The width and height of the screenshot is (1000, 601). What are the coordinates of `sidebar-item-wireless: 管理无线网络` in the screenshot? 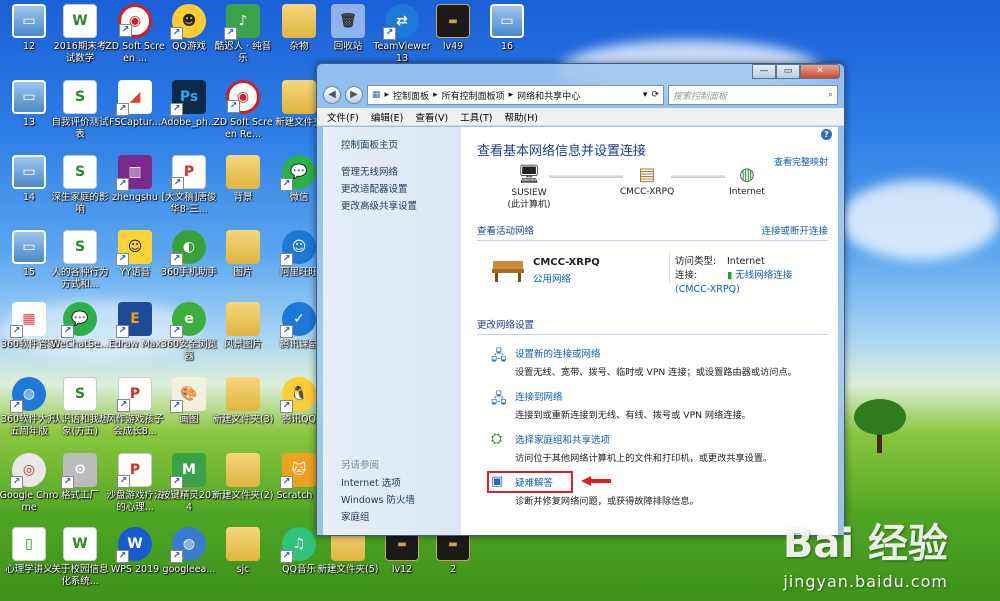 It's located at (401, 172).